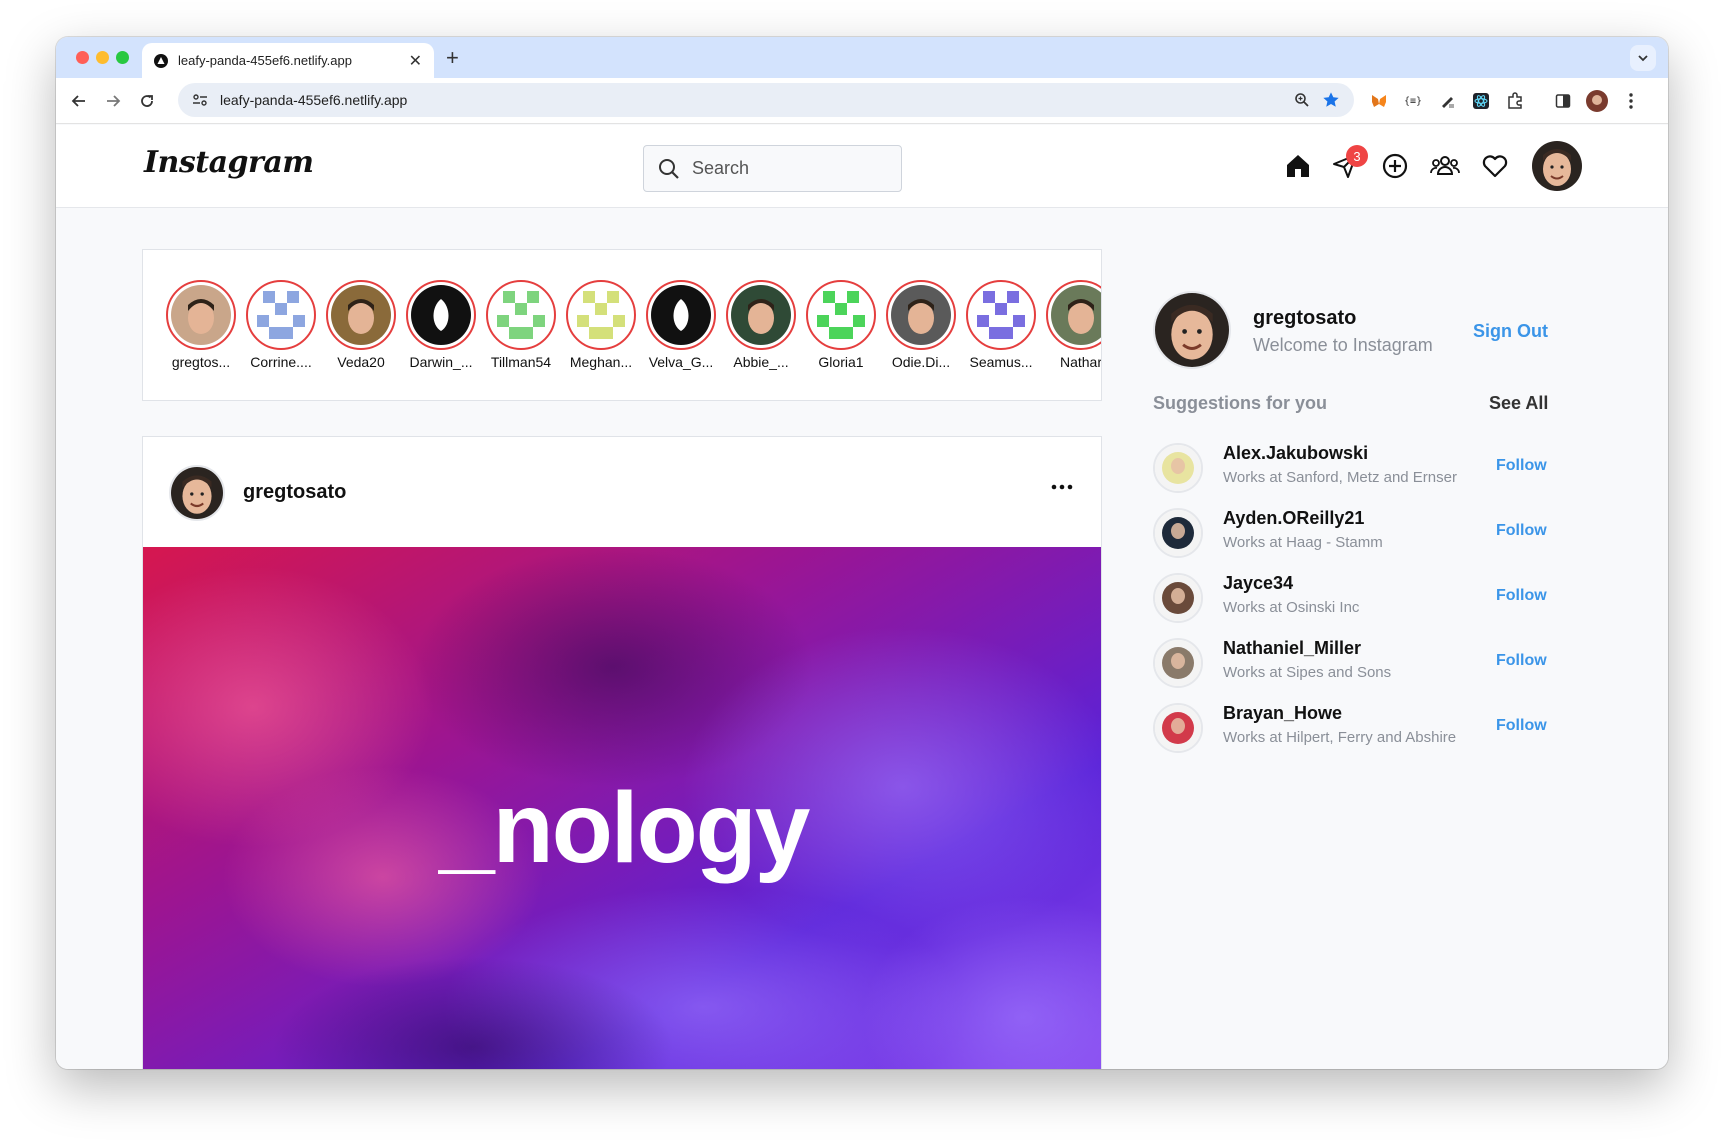  What do you see at coordinates (161, 60) in the screenshot?
I see `netlify-favicon-icon` at bounding box center [161, 60].